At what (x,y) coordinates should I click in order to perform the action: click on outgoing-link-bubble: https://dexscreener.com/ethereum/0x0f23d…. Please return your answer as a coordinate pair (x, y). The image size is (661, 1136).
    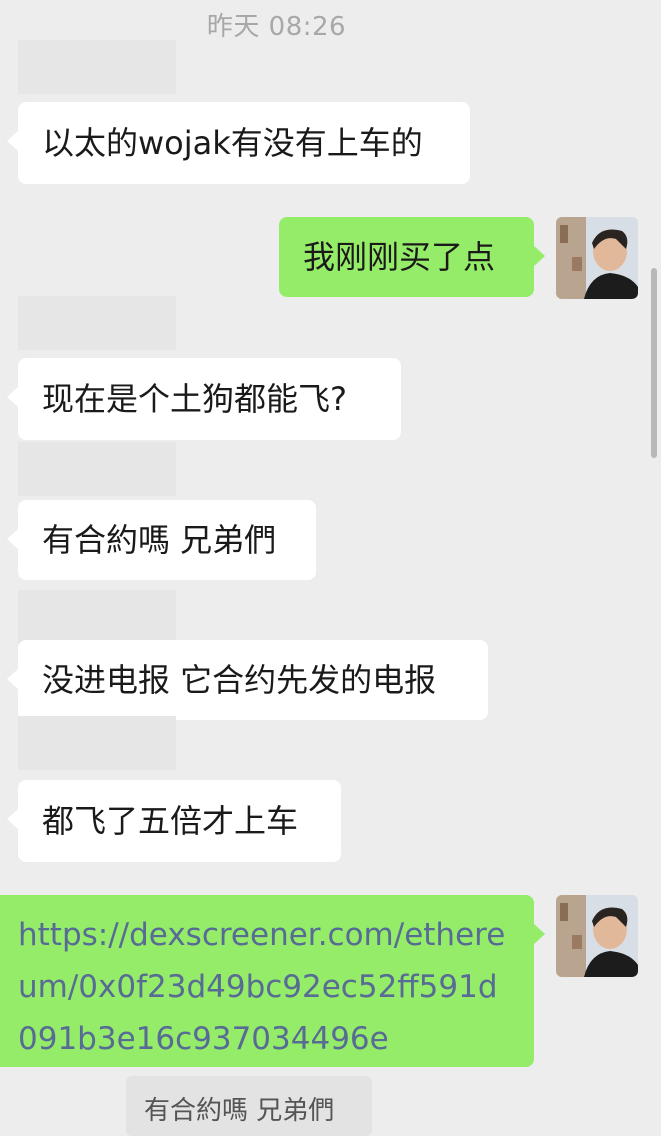
    Looking at the image, I should click on (272, 981).